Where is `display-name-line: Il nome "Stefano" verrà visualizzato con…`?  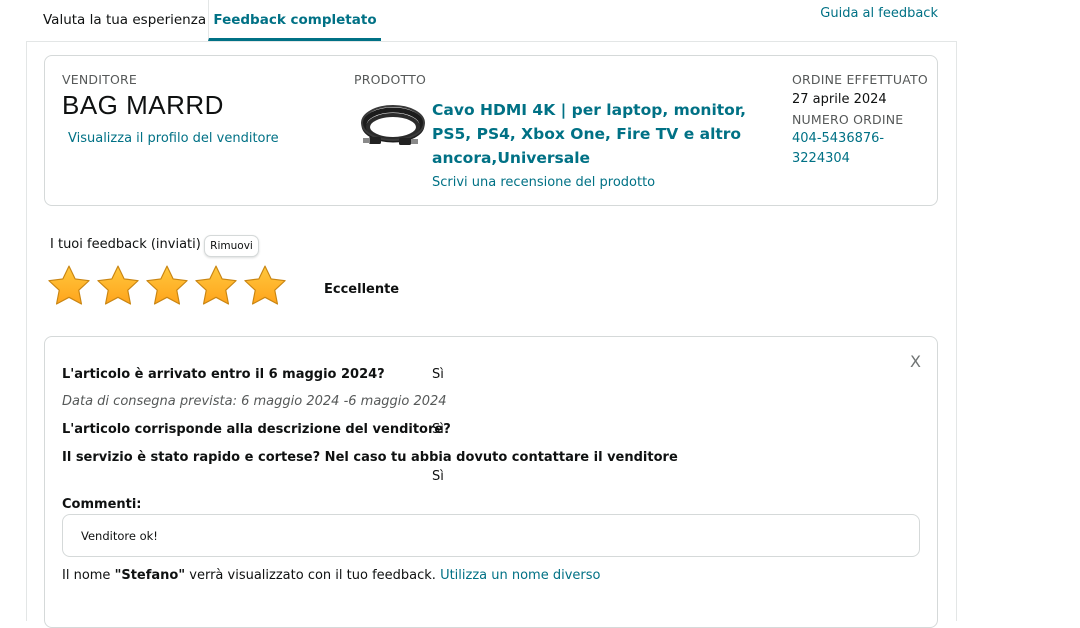 display-name-line: Il nome "Stefano" verrà visualizzato con… is located at coordinates (331, 575).